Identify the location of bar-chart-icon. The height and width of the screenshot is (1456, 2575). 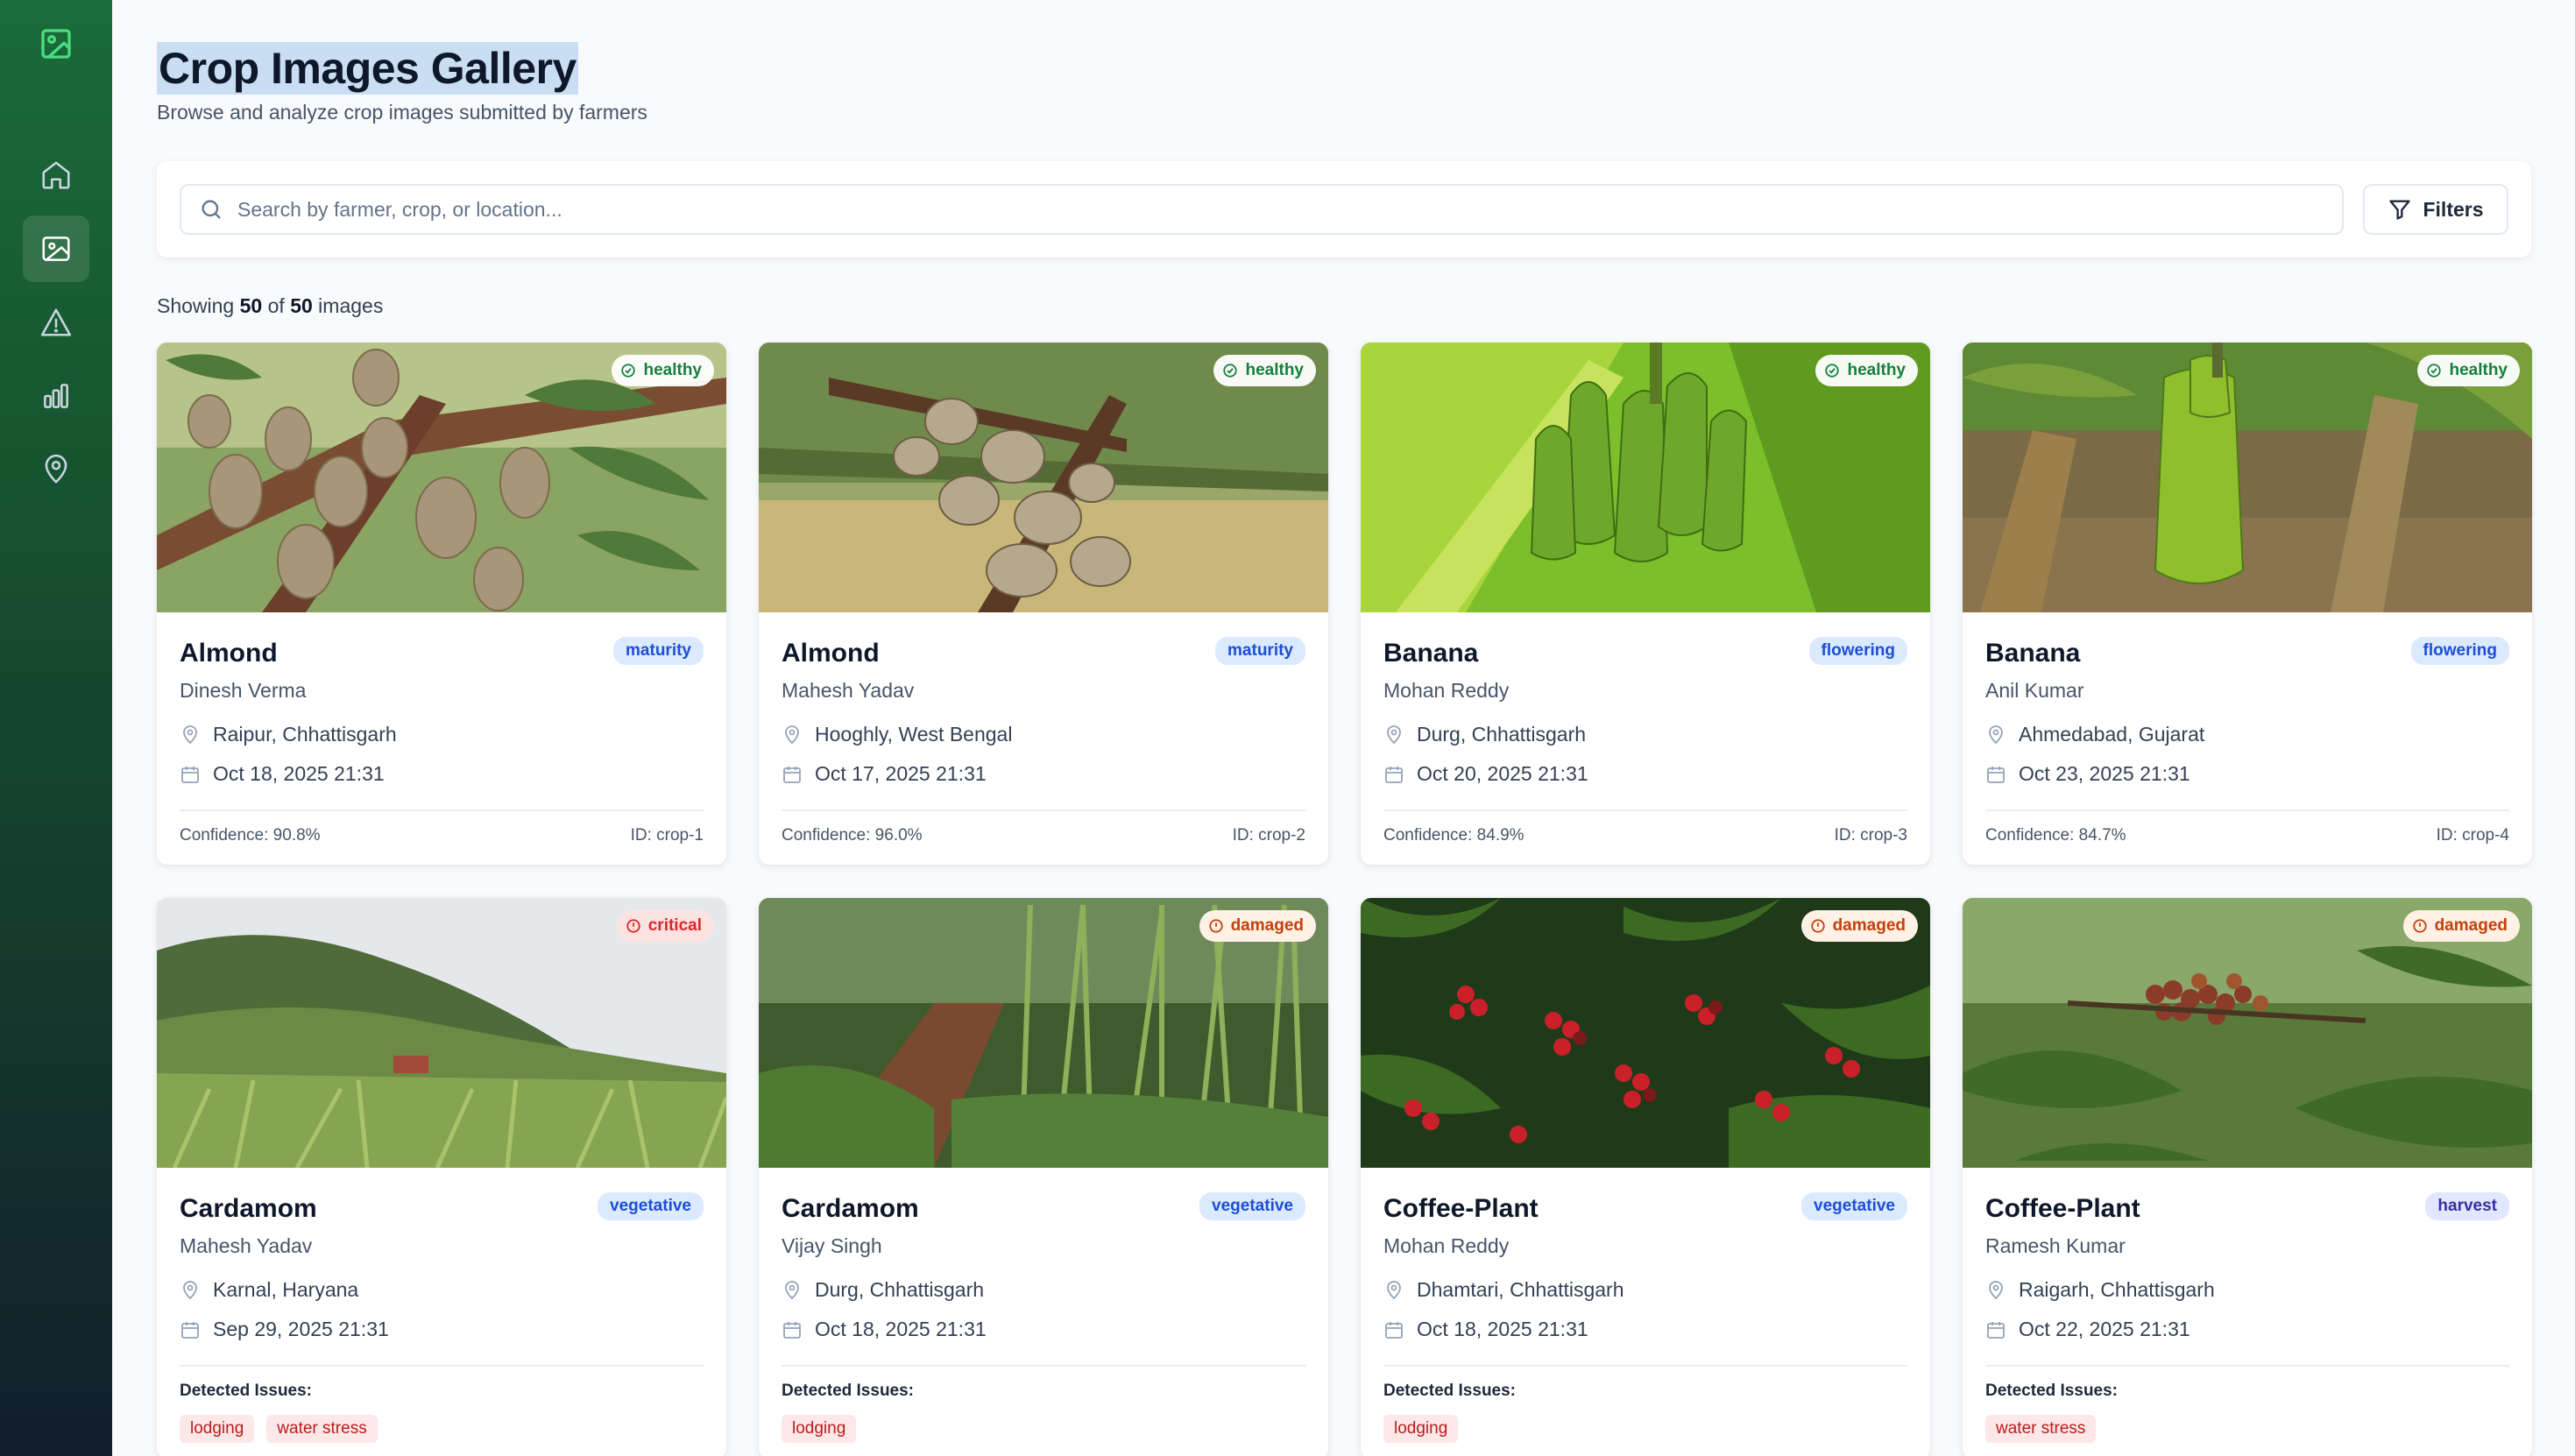
(56, 396).